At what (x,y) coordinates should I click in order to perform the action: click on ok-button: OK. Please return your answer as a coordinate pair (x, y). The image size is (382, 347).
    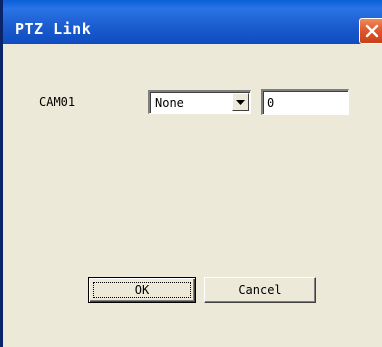
    Looking at the image, I should click on (142, 290).